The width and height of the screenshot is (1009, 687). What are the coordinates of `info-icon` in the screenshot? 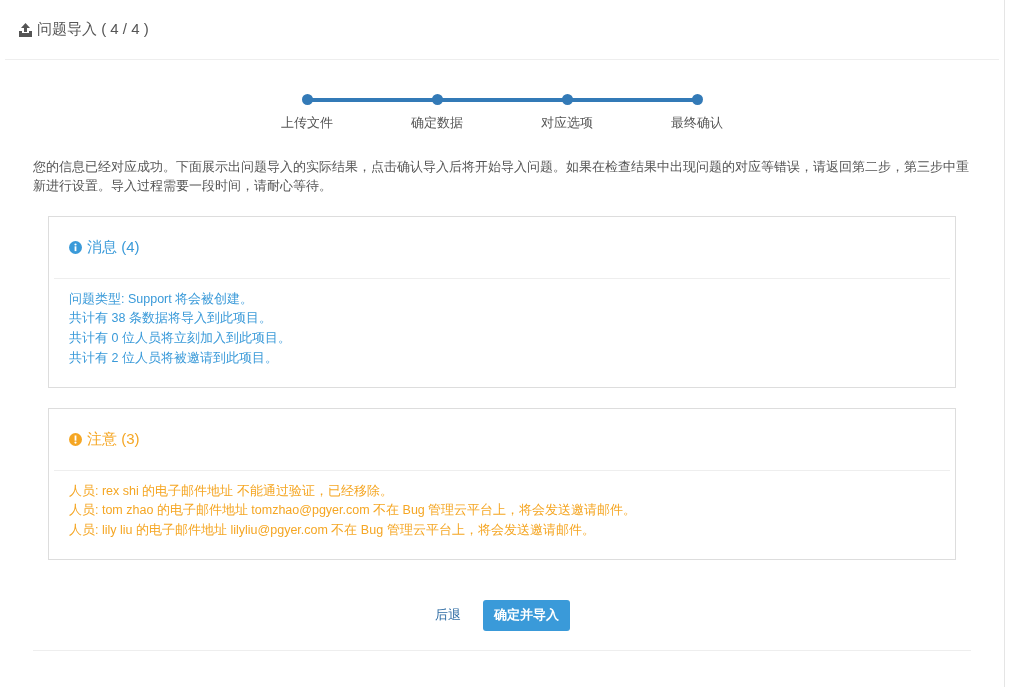 It's located at (75, 247).